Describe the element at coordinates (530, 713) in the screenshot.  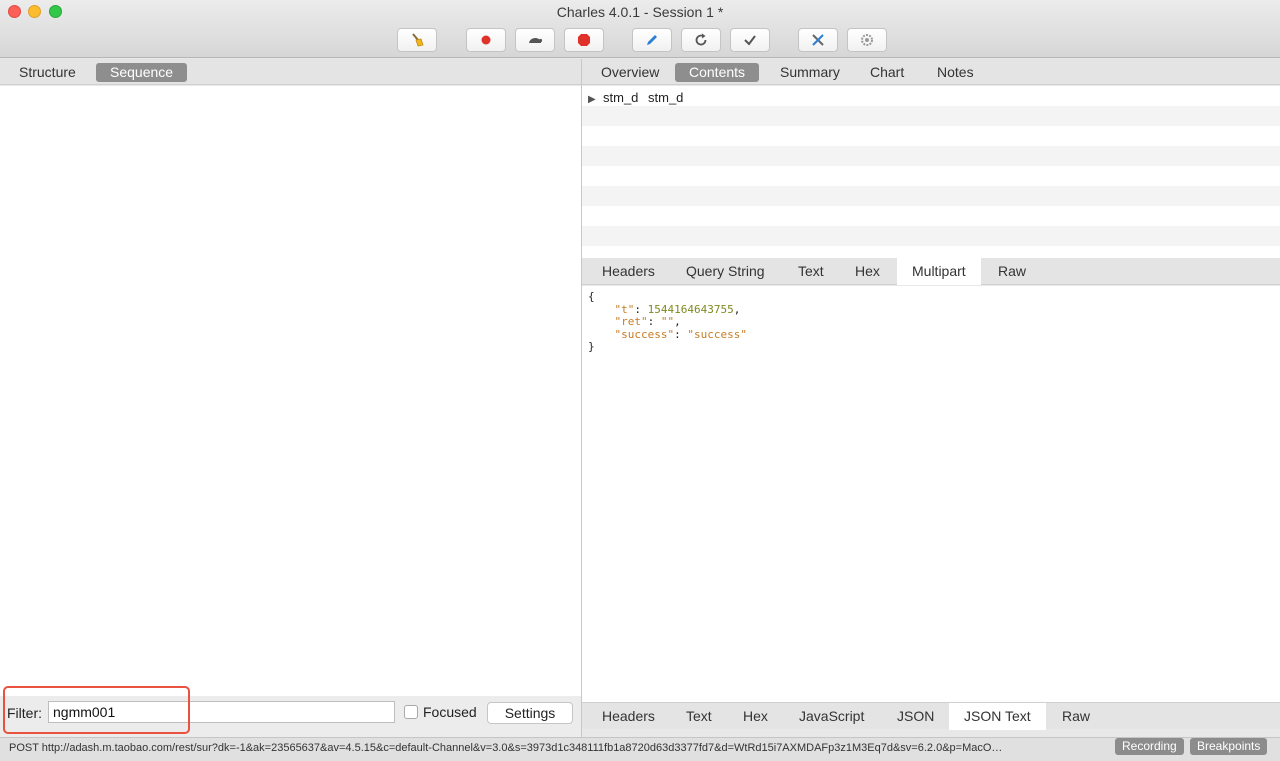
I see `filter-settings-button: Settings` at that location.